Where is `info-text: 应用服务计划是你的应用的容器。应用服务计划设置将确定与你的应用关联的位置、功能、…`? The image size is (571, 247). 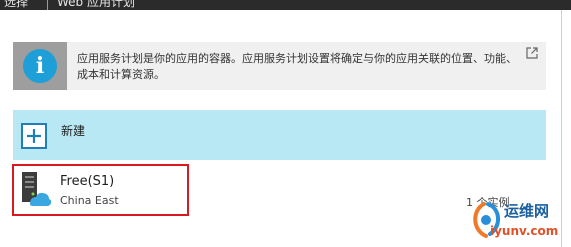
info-text: 应用服务计划是你的应用的容器。应用服务计划设置将确定与你的应用关联的位置、功能、… is located at coordinates (297, 66).